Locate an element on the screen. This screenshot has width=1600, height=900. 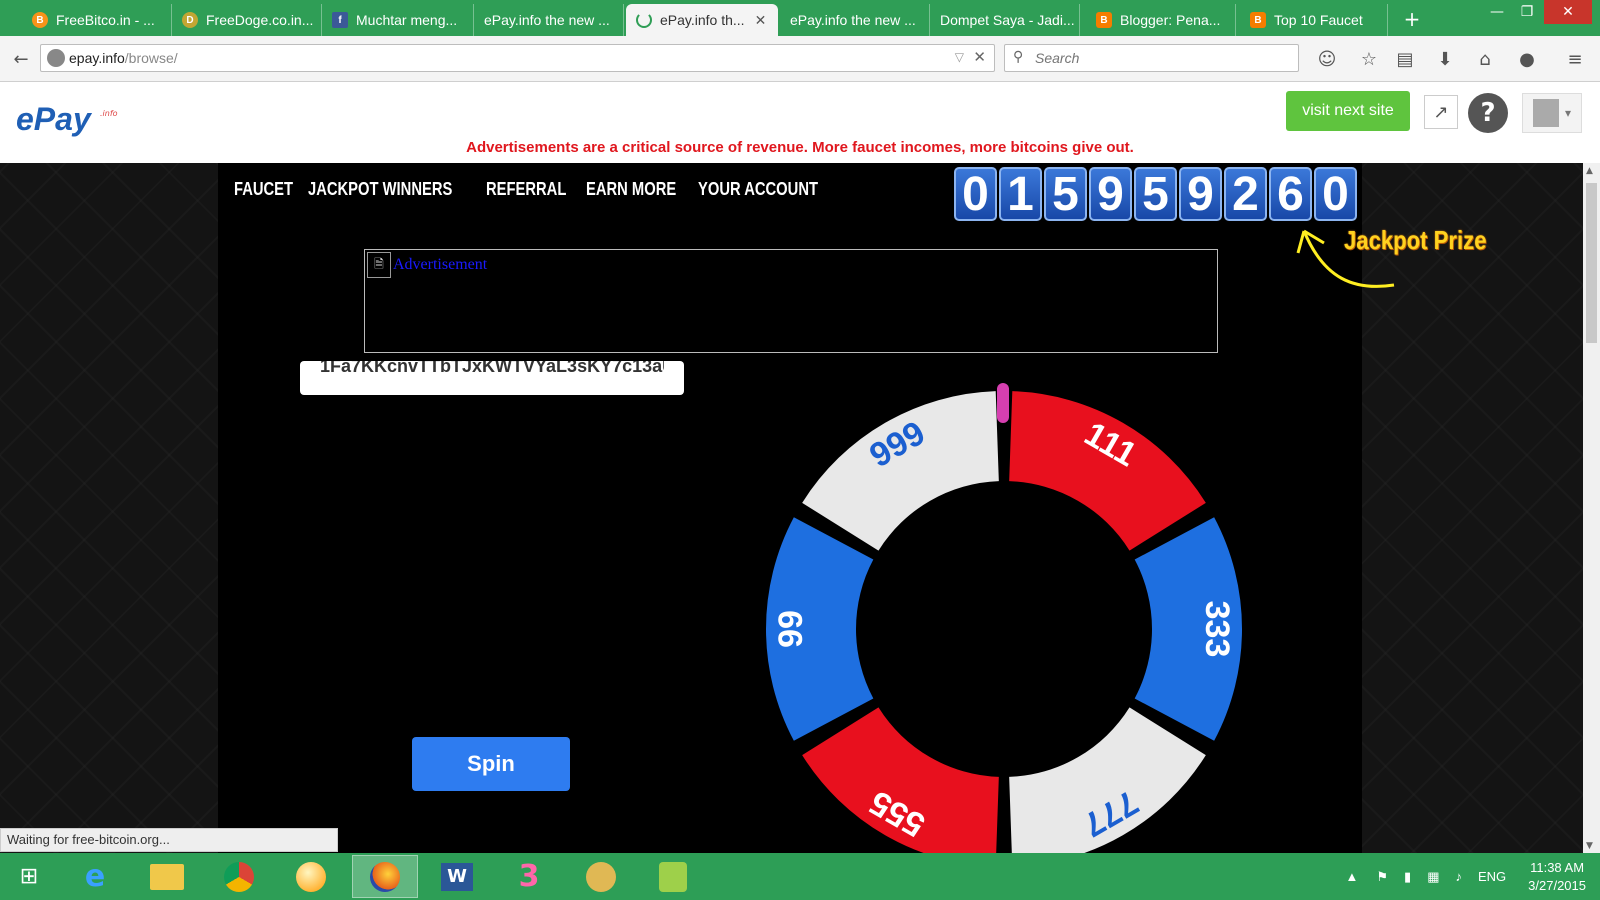
language-indicator: ENG is located at coordinates (1492, 876).